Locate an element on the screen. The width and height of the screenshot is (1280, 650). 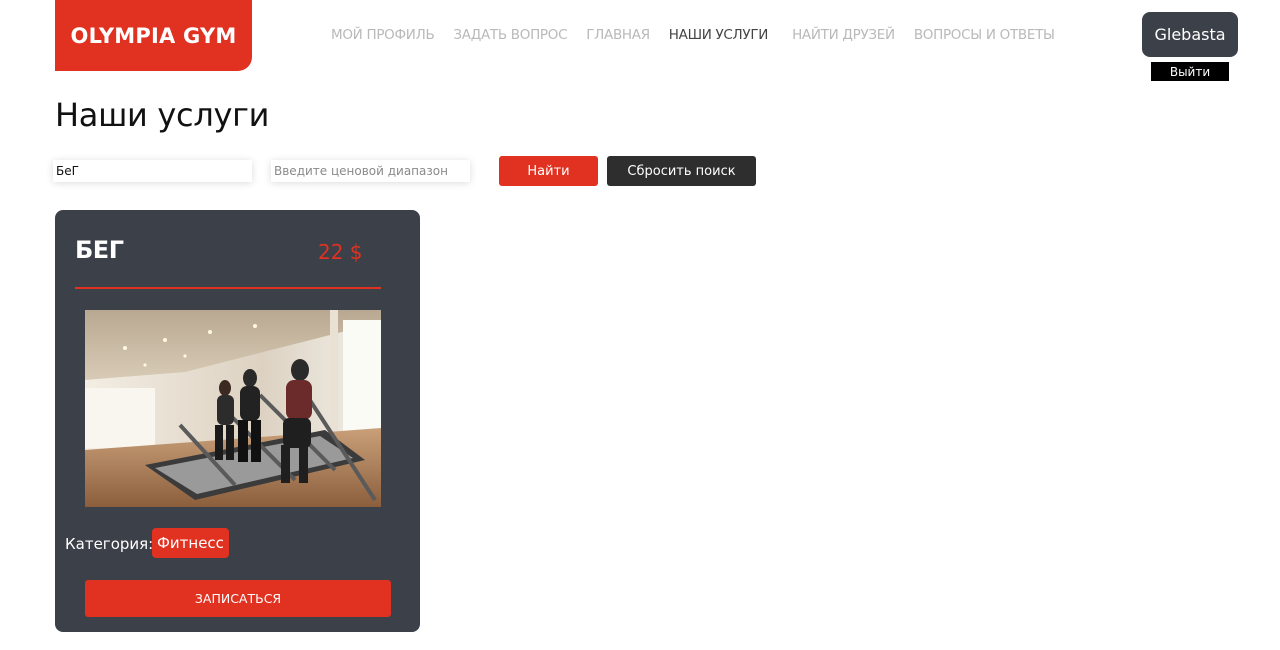
nav-item-services: НАШИ УСЛУГИ is located at coordinates (719, 35).